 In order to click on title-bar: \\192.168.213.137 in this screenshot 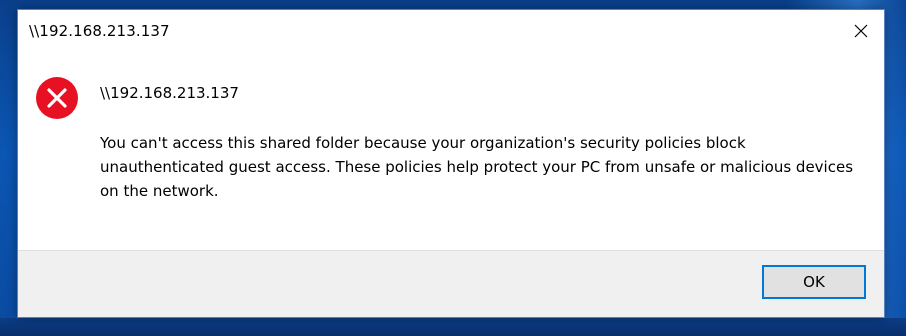, I will do `click(451, 31)`.